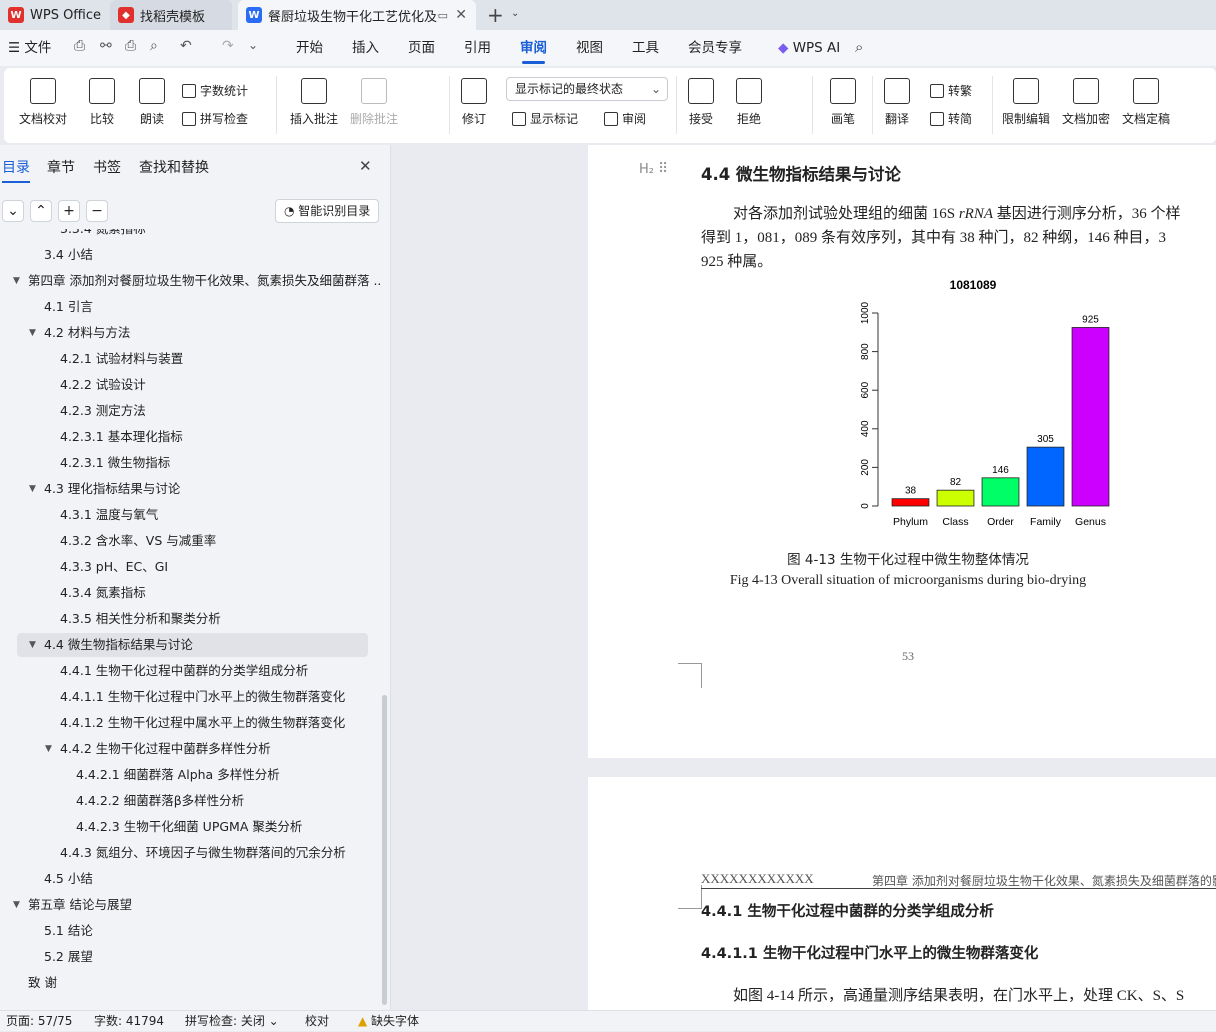 This screenshot has width=1216, height=1032. What do you see at coordinates (190, 541) in the screenshot?
I see `toc-item: 4.3.2 含水率、VS 与减重率` at bounding box center [190, 541].